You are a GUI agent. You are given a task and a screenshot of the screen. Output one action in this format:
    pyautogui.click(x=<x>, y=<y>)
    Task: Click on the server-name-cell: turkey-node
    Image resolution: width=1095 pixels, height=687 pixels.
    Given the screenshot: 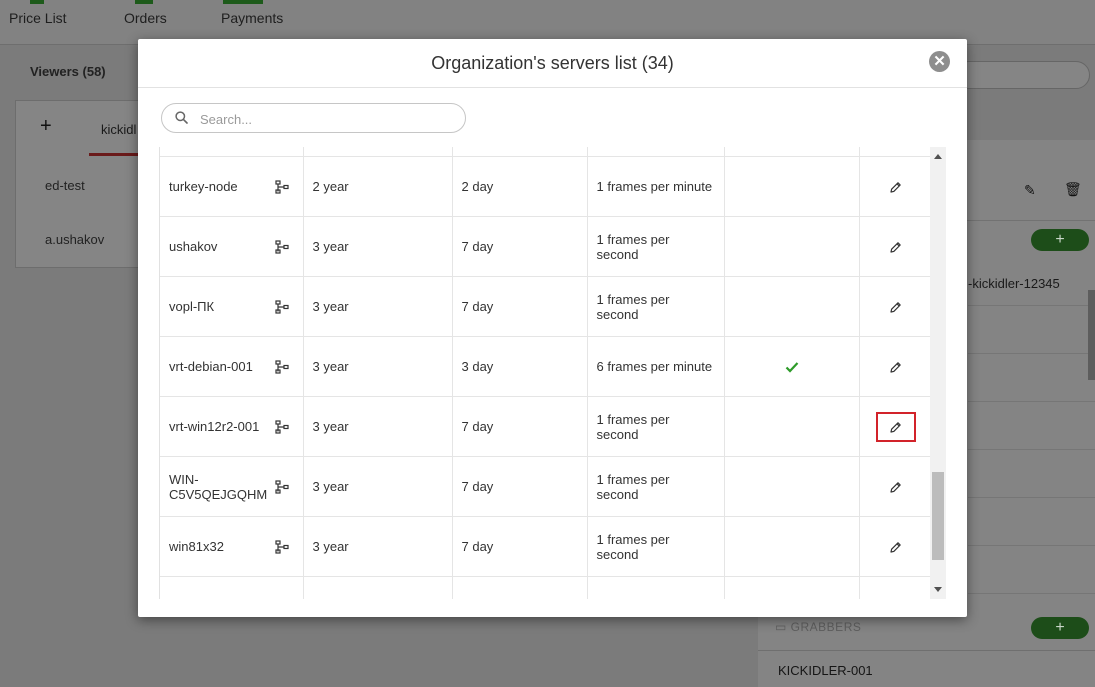 What is the action you would take?
    pyautogui.click(x=232, y=186)
    